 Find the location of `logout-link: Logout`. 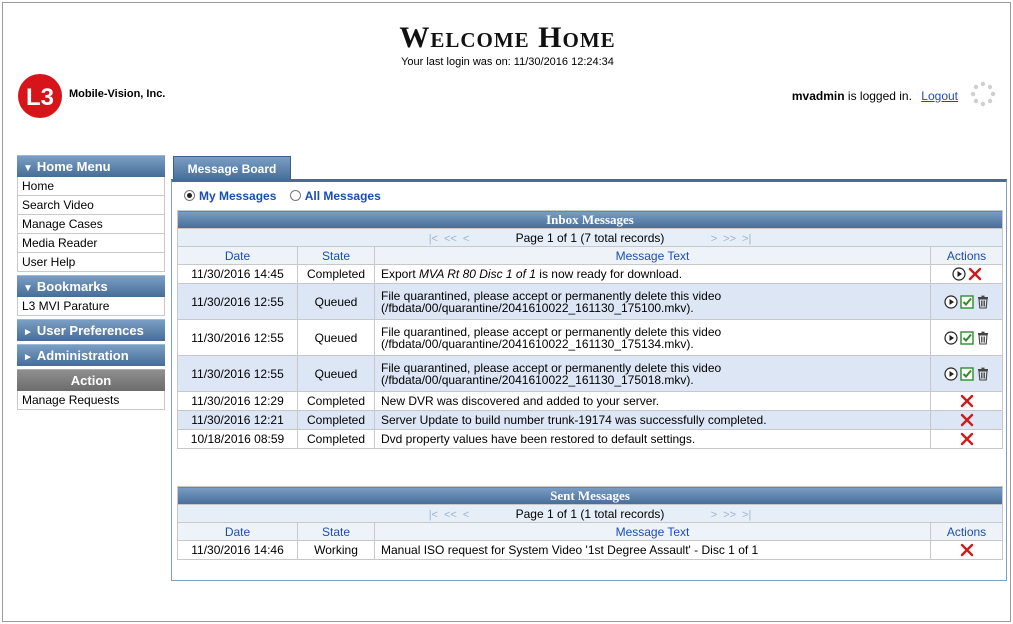

logout-link: Logout is located at coordinates (939, 96).